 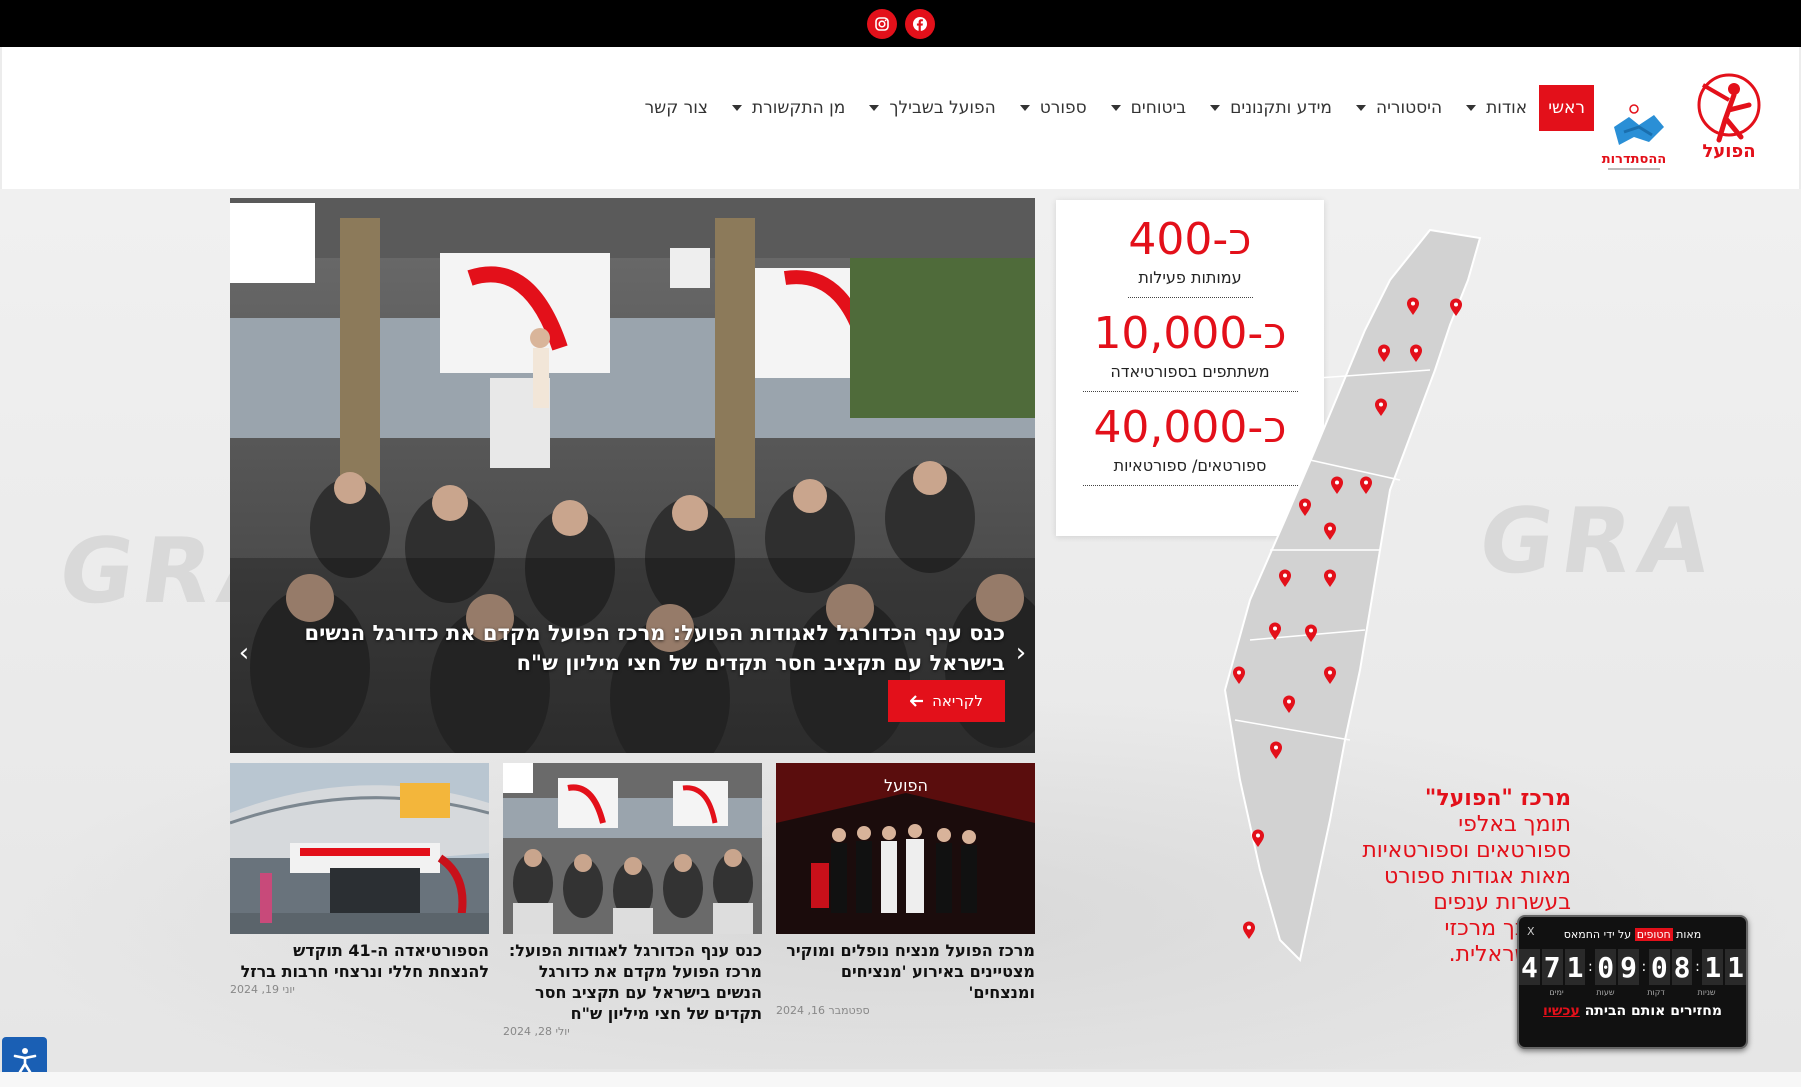 I want to click on nav-item-for-you: הפועל בשבילך, so click(x=932, y=108).